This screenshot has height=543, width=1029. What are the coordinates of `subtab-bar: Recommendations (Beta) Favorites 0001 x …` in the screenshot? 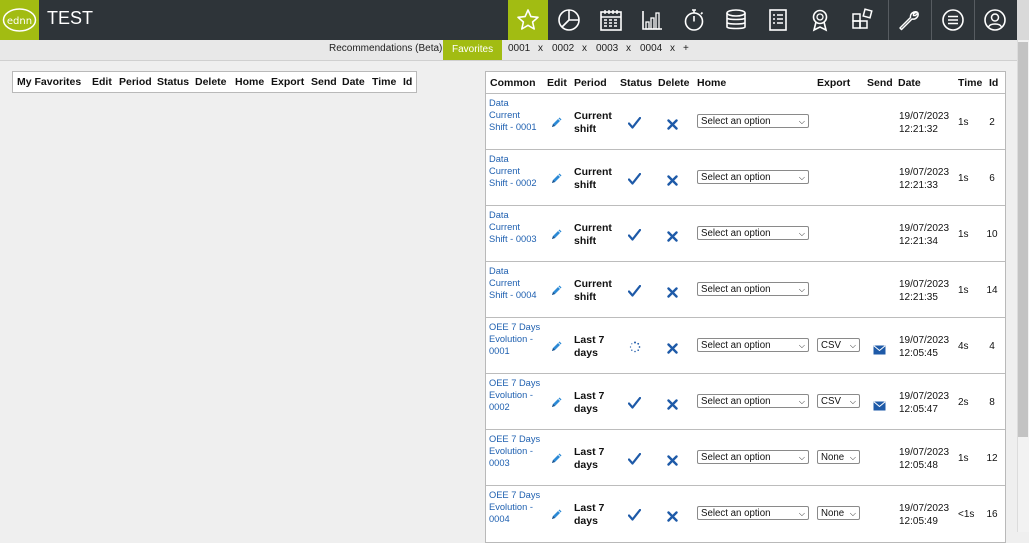 It's located at (508, 50).